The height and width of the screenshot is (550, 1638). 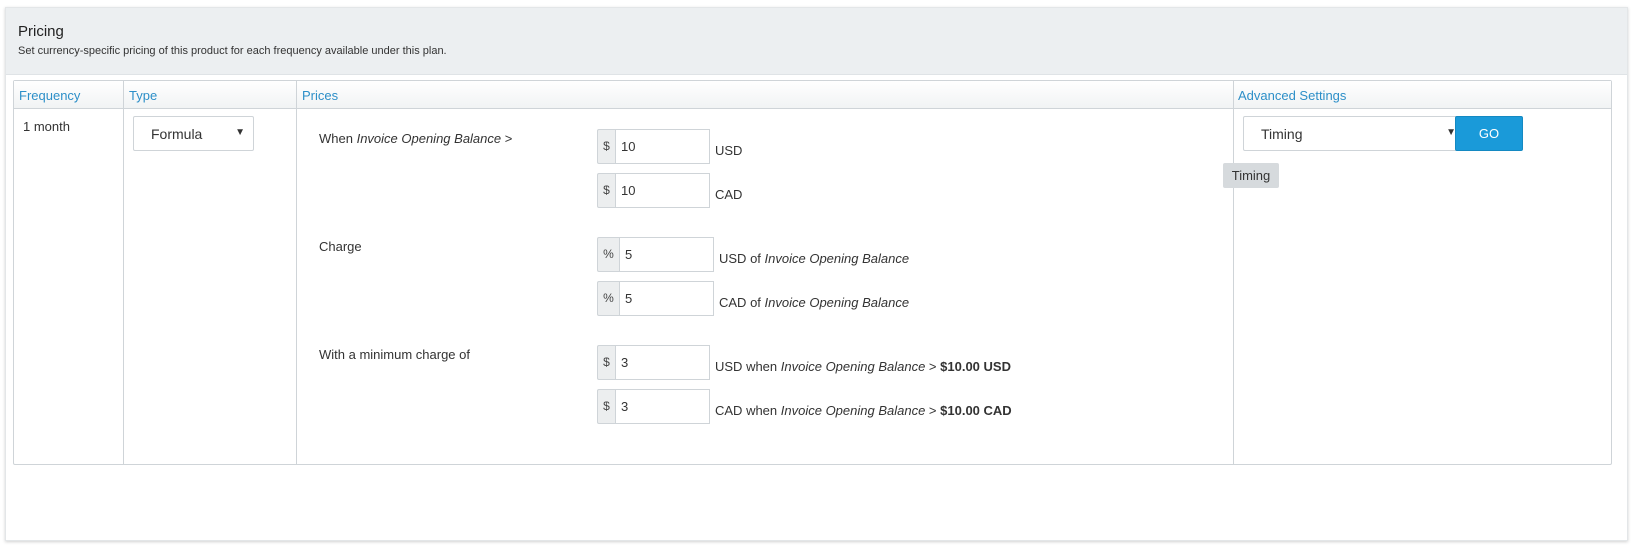 What do you see at coordinates (662, 362) in the screenshot?
I see `minimum-usd-input: 3` at bounding box center [662, 362].